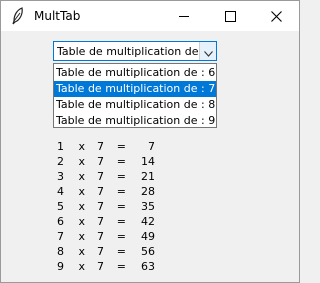  I want to click on chevron-down-icon, so click(208, 51).